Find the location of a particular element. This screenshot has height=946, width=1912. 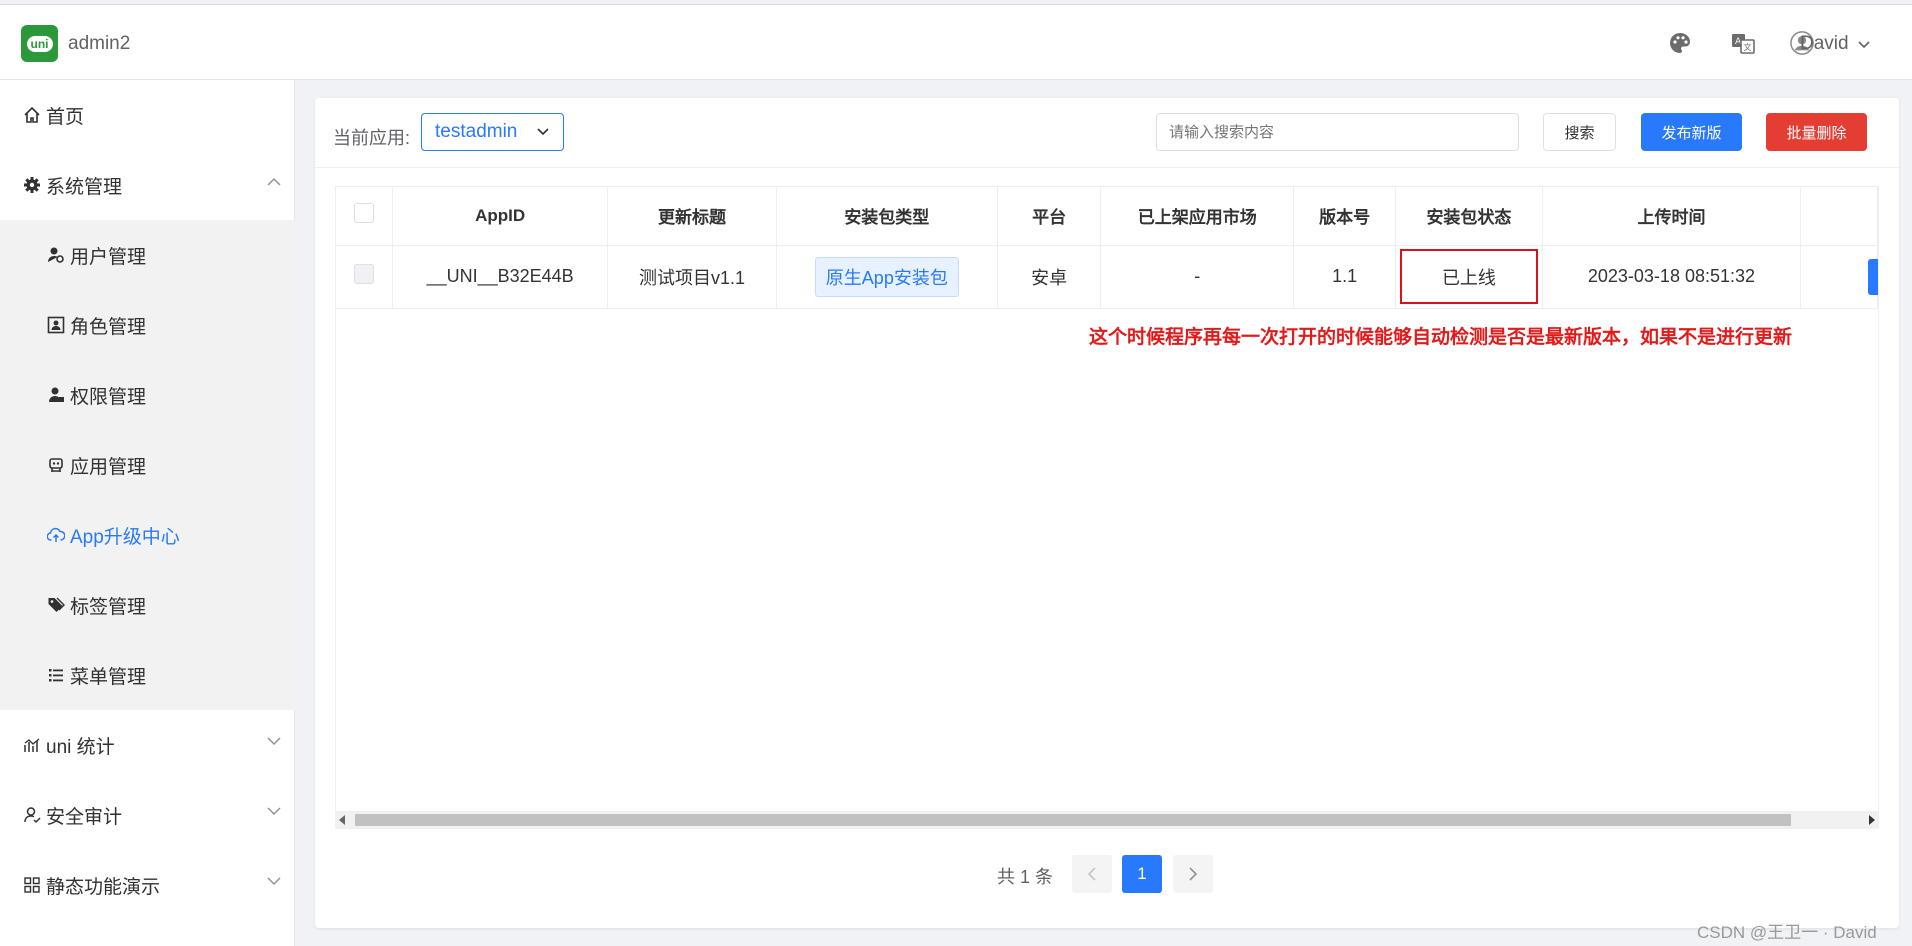

package-type-tag: 原生App安装包 is located at coordinates (886, 276).